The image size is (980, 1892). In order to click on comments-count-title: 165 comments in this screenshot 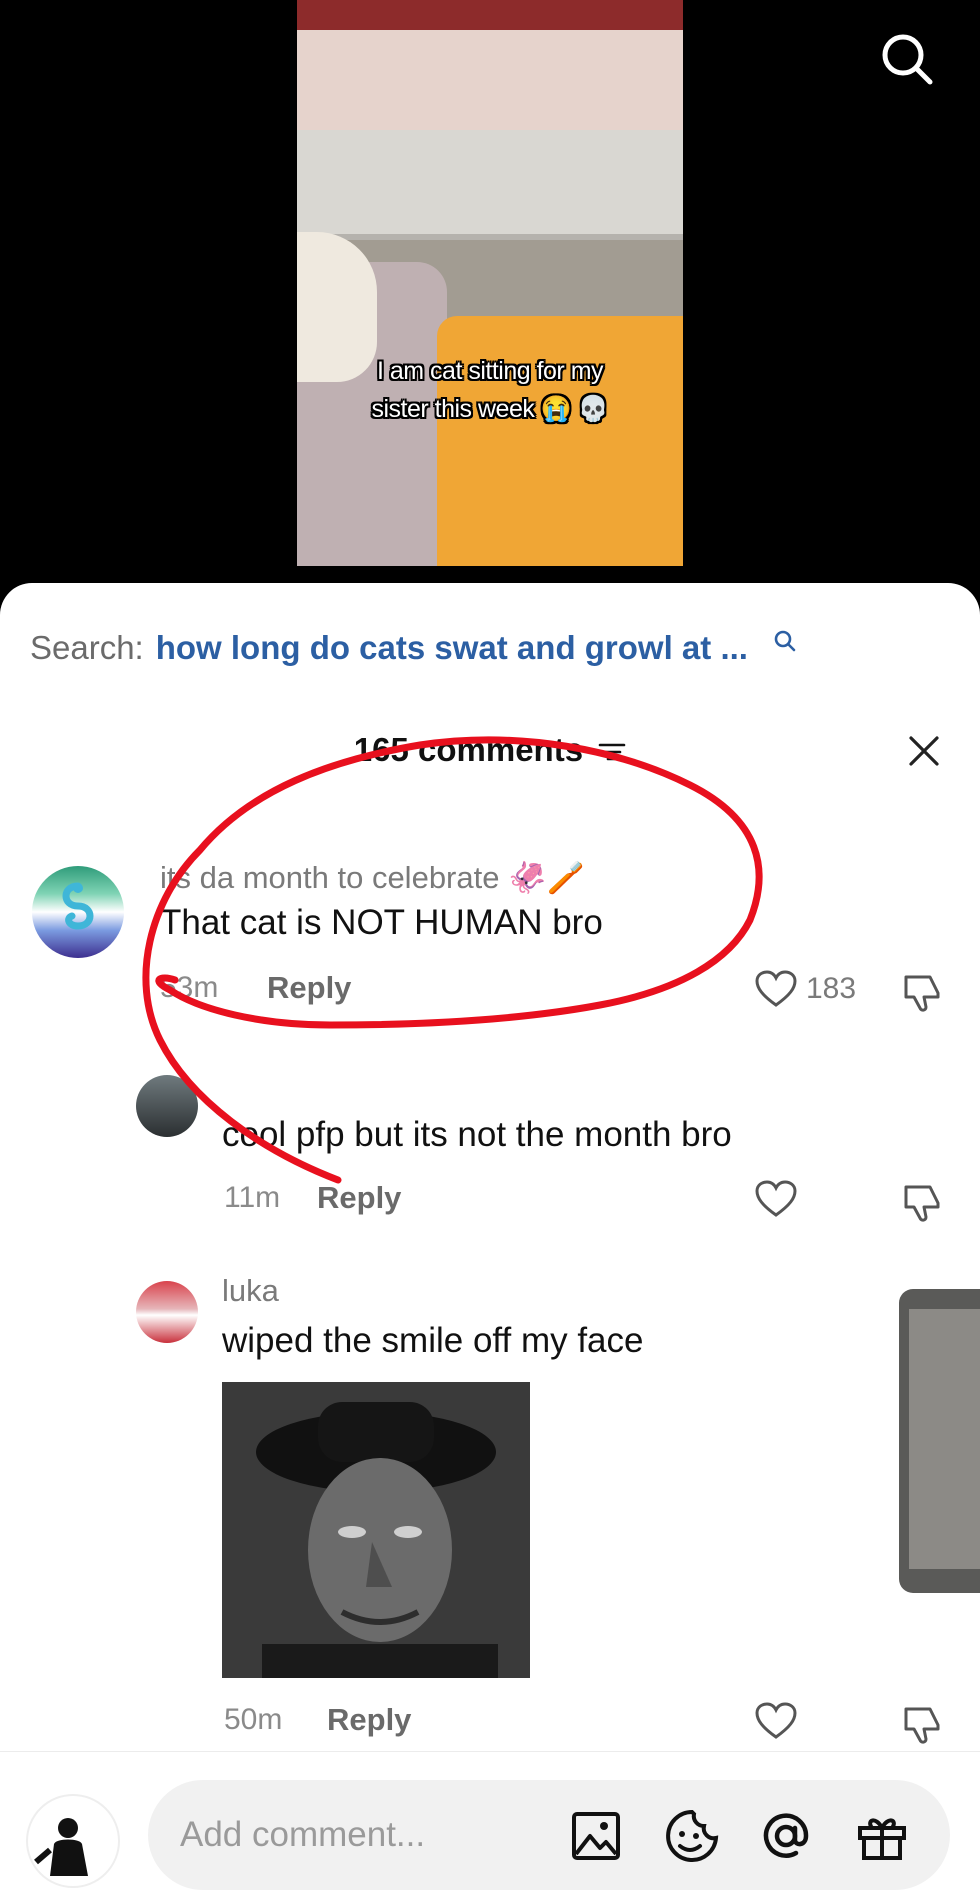, I will do `click(490, 750)`.